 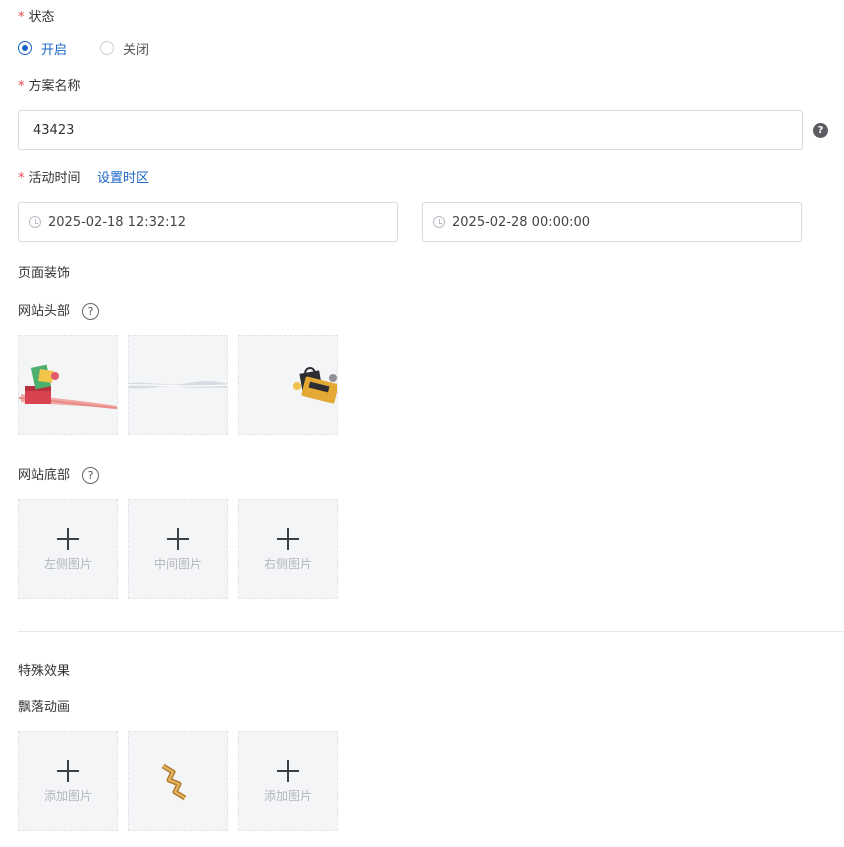 I want to click on upload-middle-image: 中间图片, so click(x=178, y=549).